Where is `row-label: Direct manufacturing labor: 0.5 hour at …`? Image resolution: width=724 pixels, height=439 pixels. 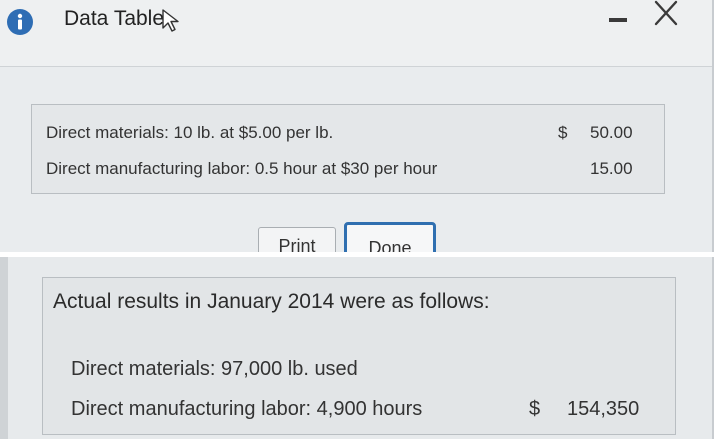 row-label: Direct manufacturing labor: 0.5 hour at … is located at coordinates (242, 168).